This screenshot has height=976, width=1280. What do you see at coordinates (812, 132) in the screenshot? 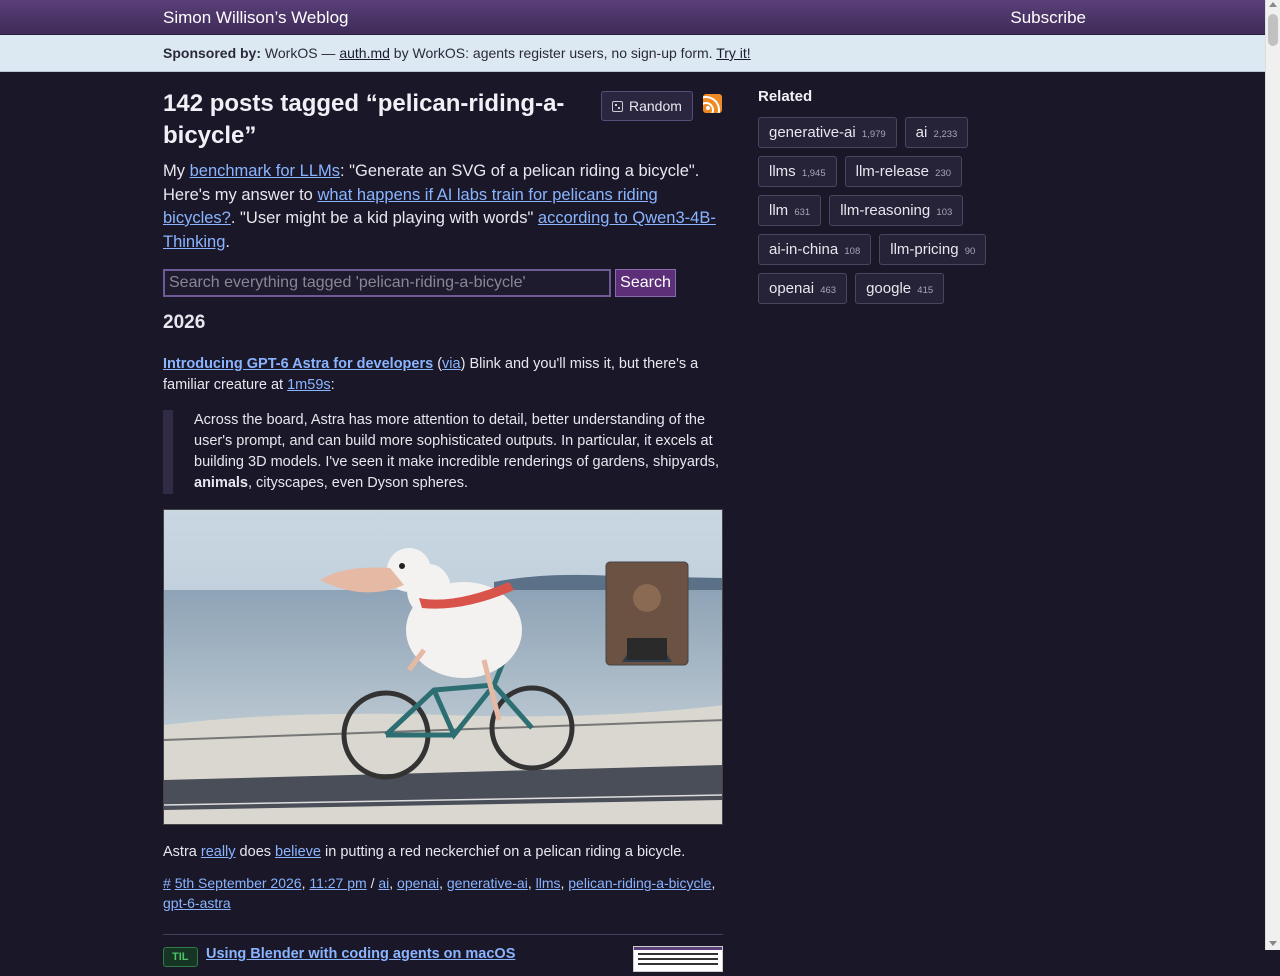
I see `tag-name: generative-ai` at bounding box center [812, 132].